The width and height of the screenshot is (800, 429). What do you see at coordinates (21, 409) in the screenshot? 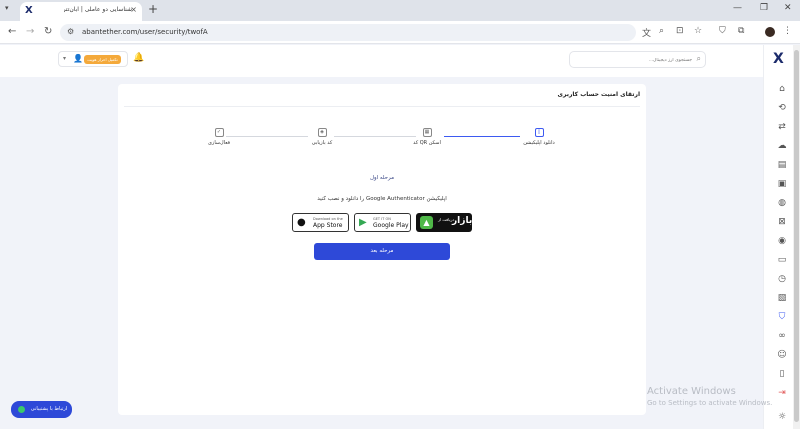
I see `online-status-dot` at bounding box center [21, 409].